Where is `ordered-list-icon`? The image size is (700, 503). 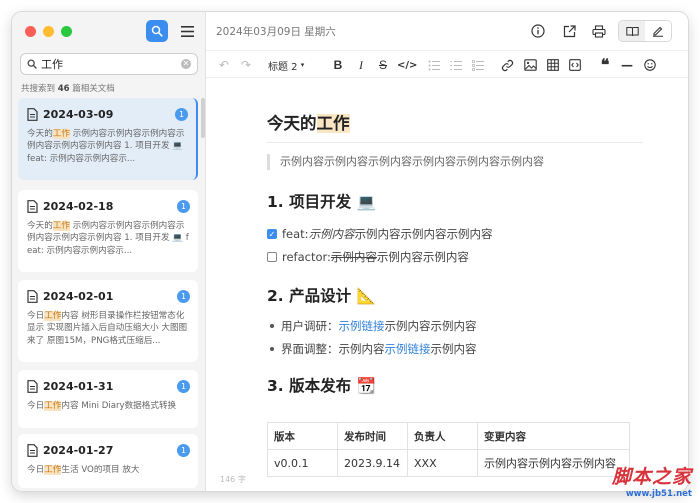
ordered-list-icon is located at coordinates (456, 65).